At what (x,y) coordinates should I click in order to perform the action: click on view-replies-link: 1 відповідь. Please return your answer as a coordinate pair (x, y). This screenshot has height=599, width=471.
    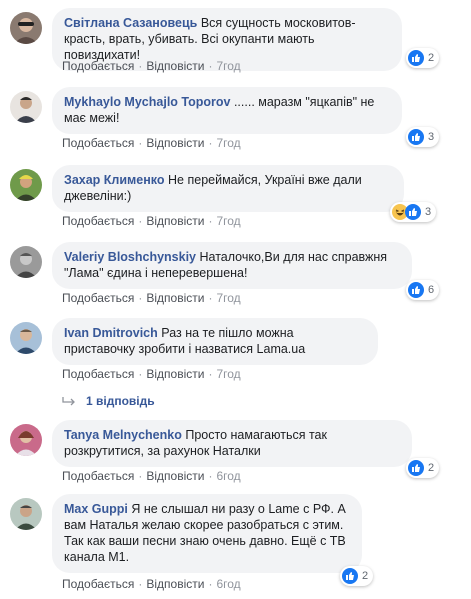
    Looking at the image, I should click on (108, 401).